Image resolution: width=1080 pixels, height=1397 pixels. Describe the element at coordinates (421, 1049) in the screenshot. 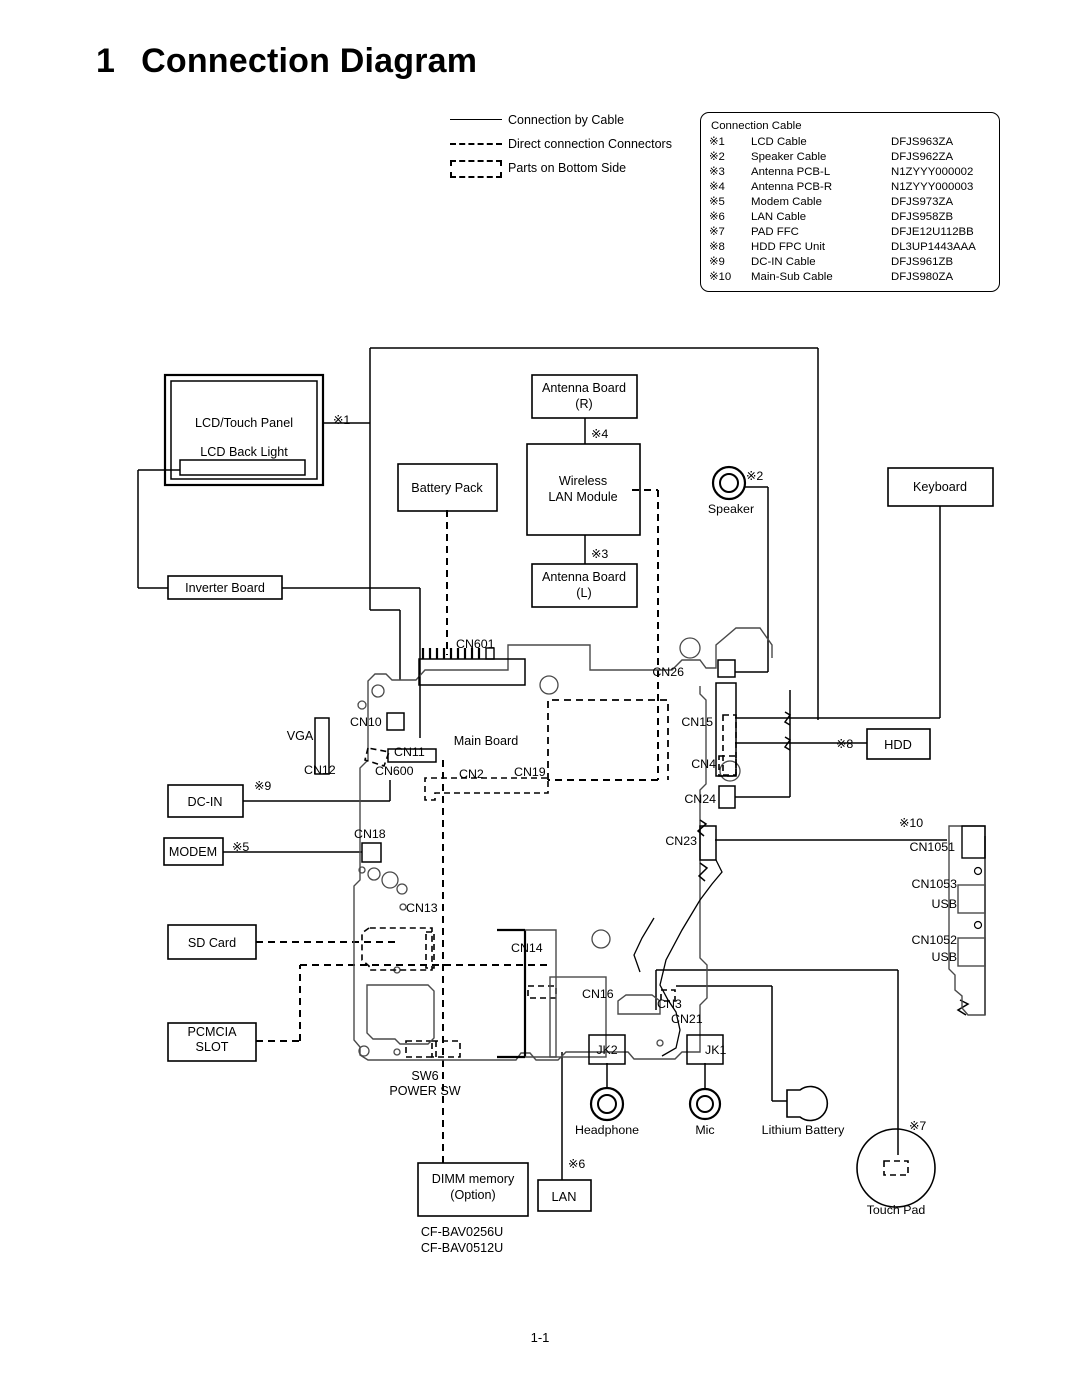

I see `sw6-part` at that location.